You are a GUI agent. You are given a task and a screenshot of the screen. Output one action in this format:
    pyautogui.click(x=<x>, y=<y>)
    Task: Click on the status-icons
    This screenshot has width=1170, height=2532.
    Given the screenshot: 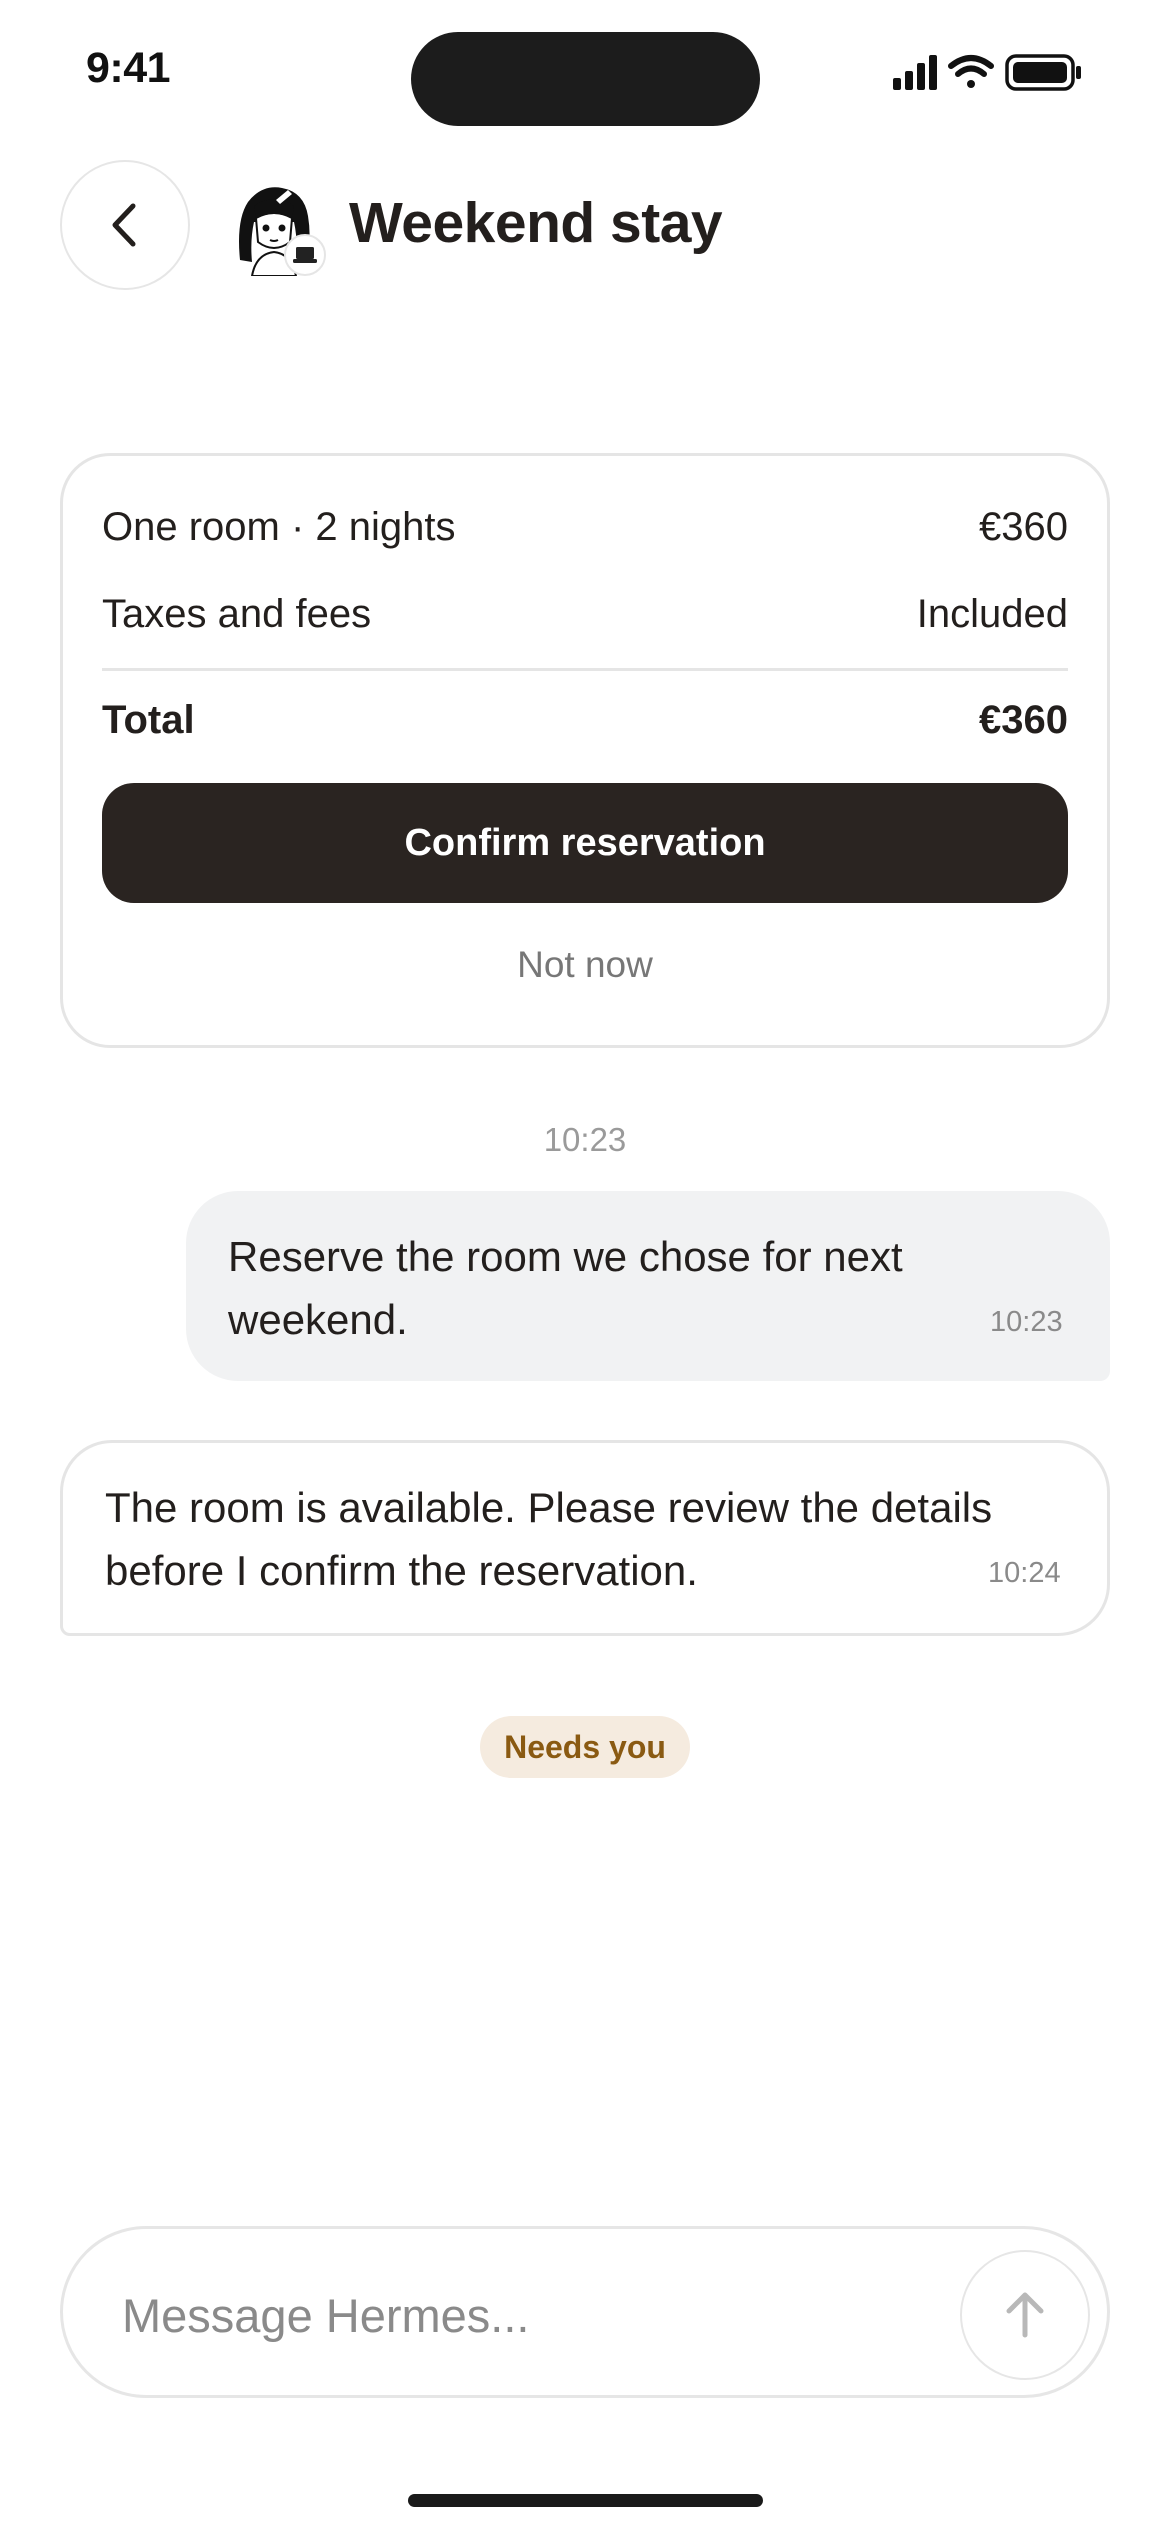 What is the action you would take?
    pyautogui.click(x=989, y=72)
    